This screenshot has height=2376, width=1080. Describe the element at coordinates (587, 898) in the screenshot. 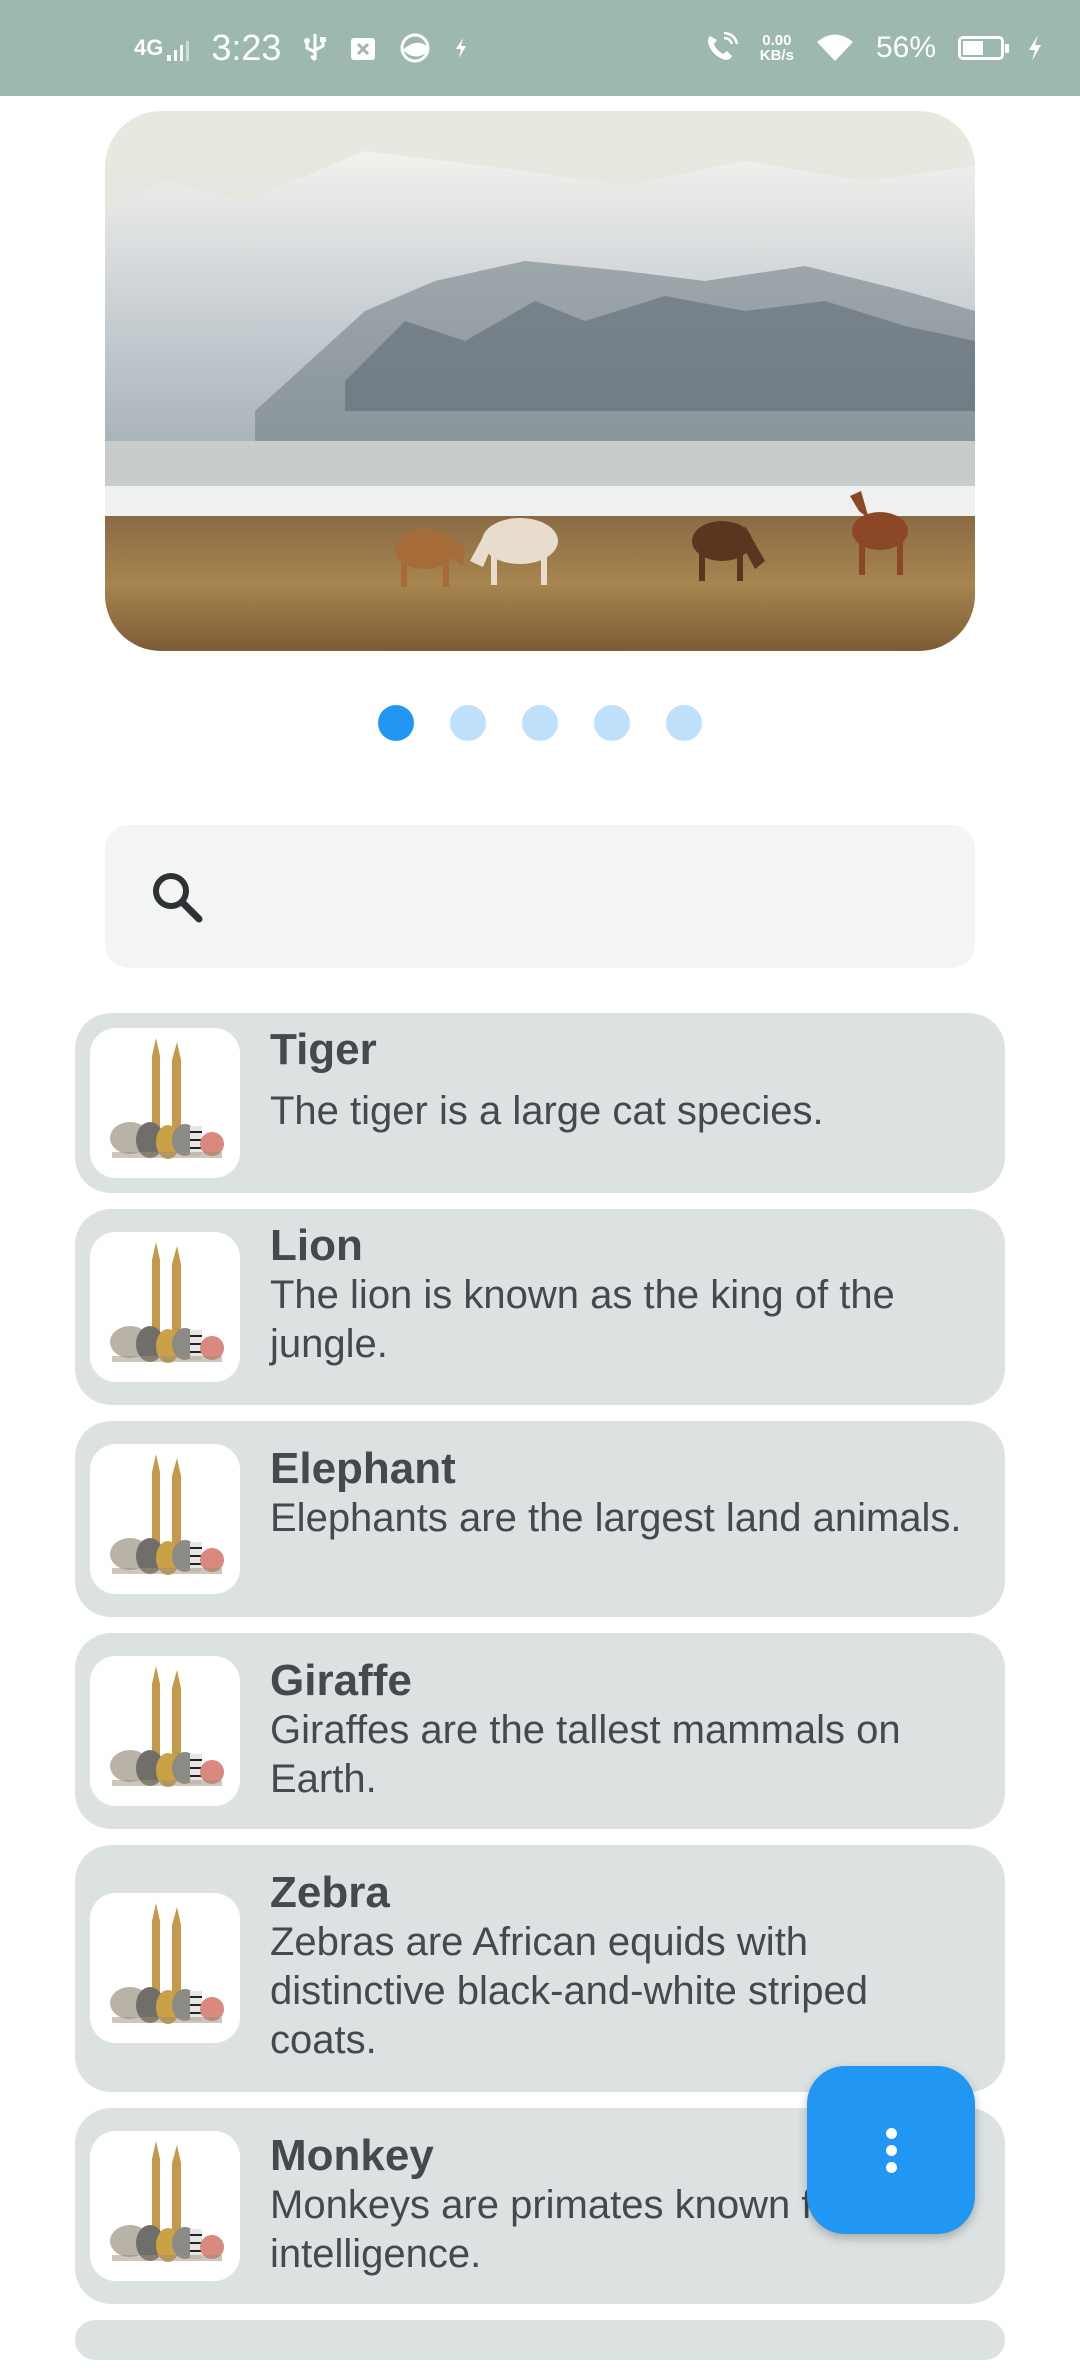

I see `search-input` at that location.